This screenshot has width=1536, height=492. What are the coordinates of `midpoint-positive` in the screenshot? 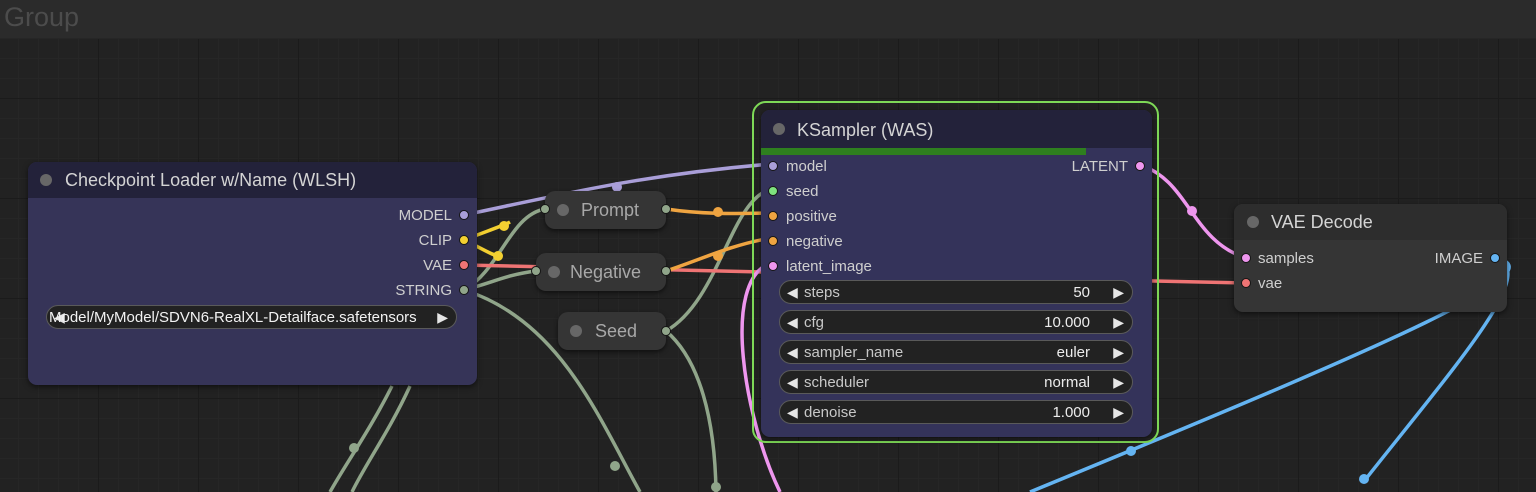 It's located at (718, 212).